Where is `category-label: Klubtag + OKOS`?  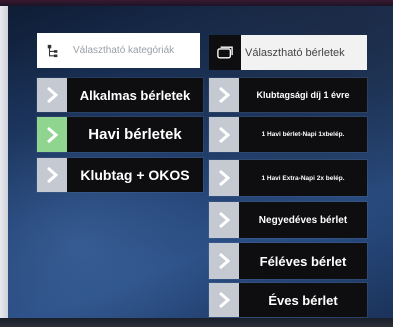 category-label: Klubtag + OKOS is located at coordinates (135, 175).